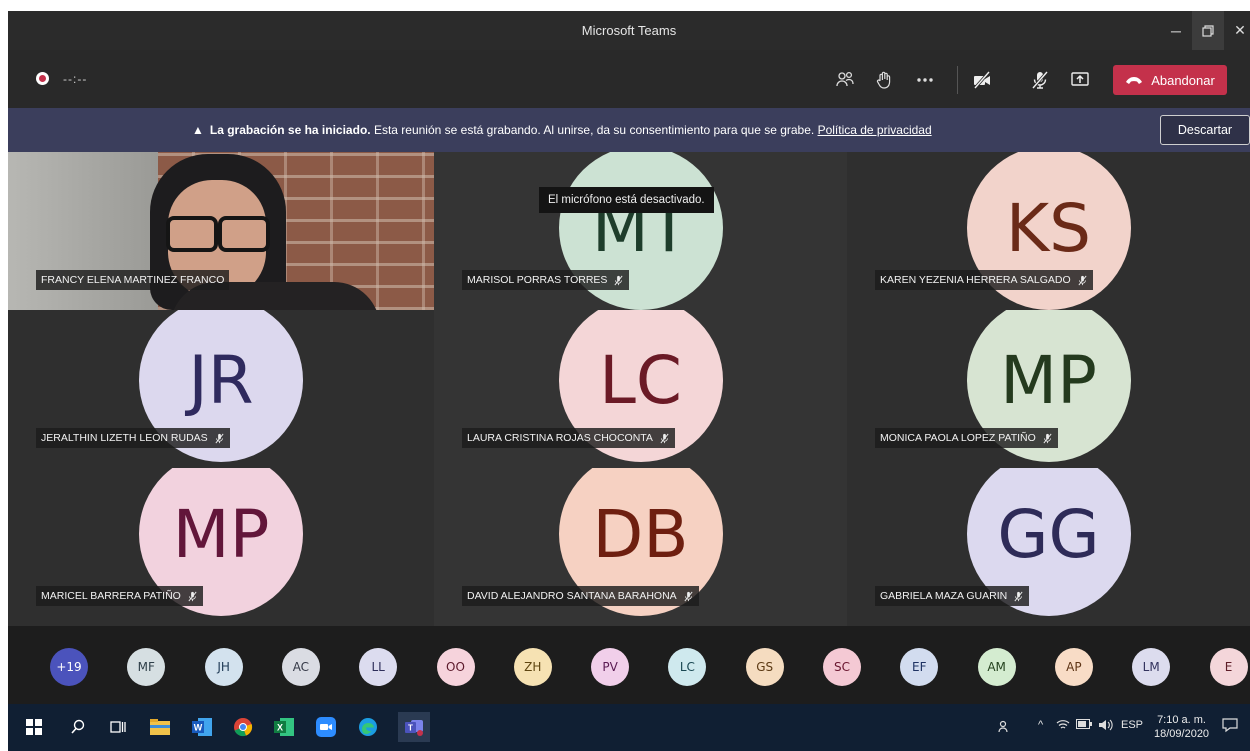 This screenshot has width=1250, height=751. What do you see at coordinates (925, 80) in the screenshot?
I see `more-options-icon` at bounding box center [925, 80].